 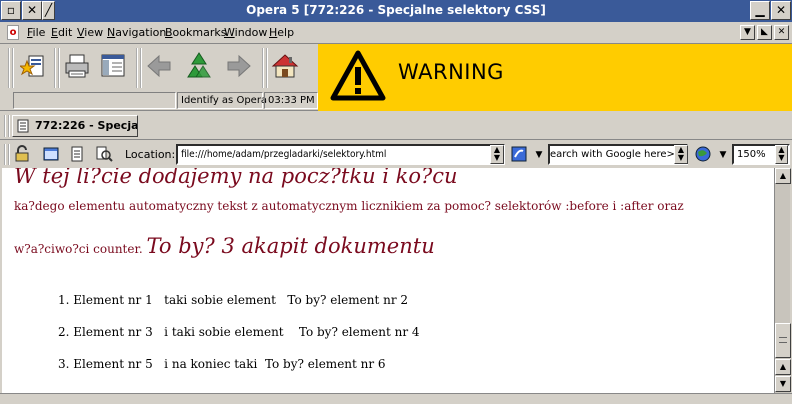 I want to click on go-button, so click(x=519, y=154).